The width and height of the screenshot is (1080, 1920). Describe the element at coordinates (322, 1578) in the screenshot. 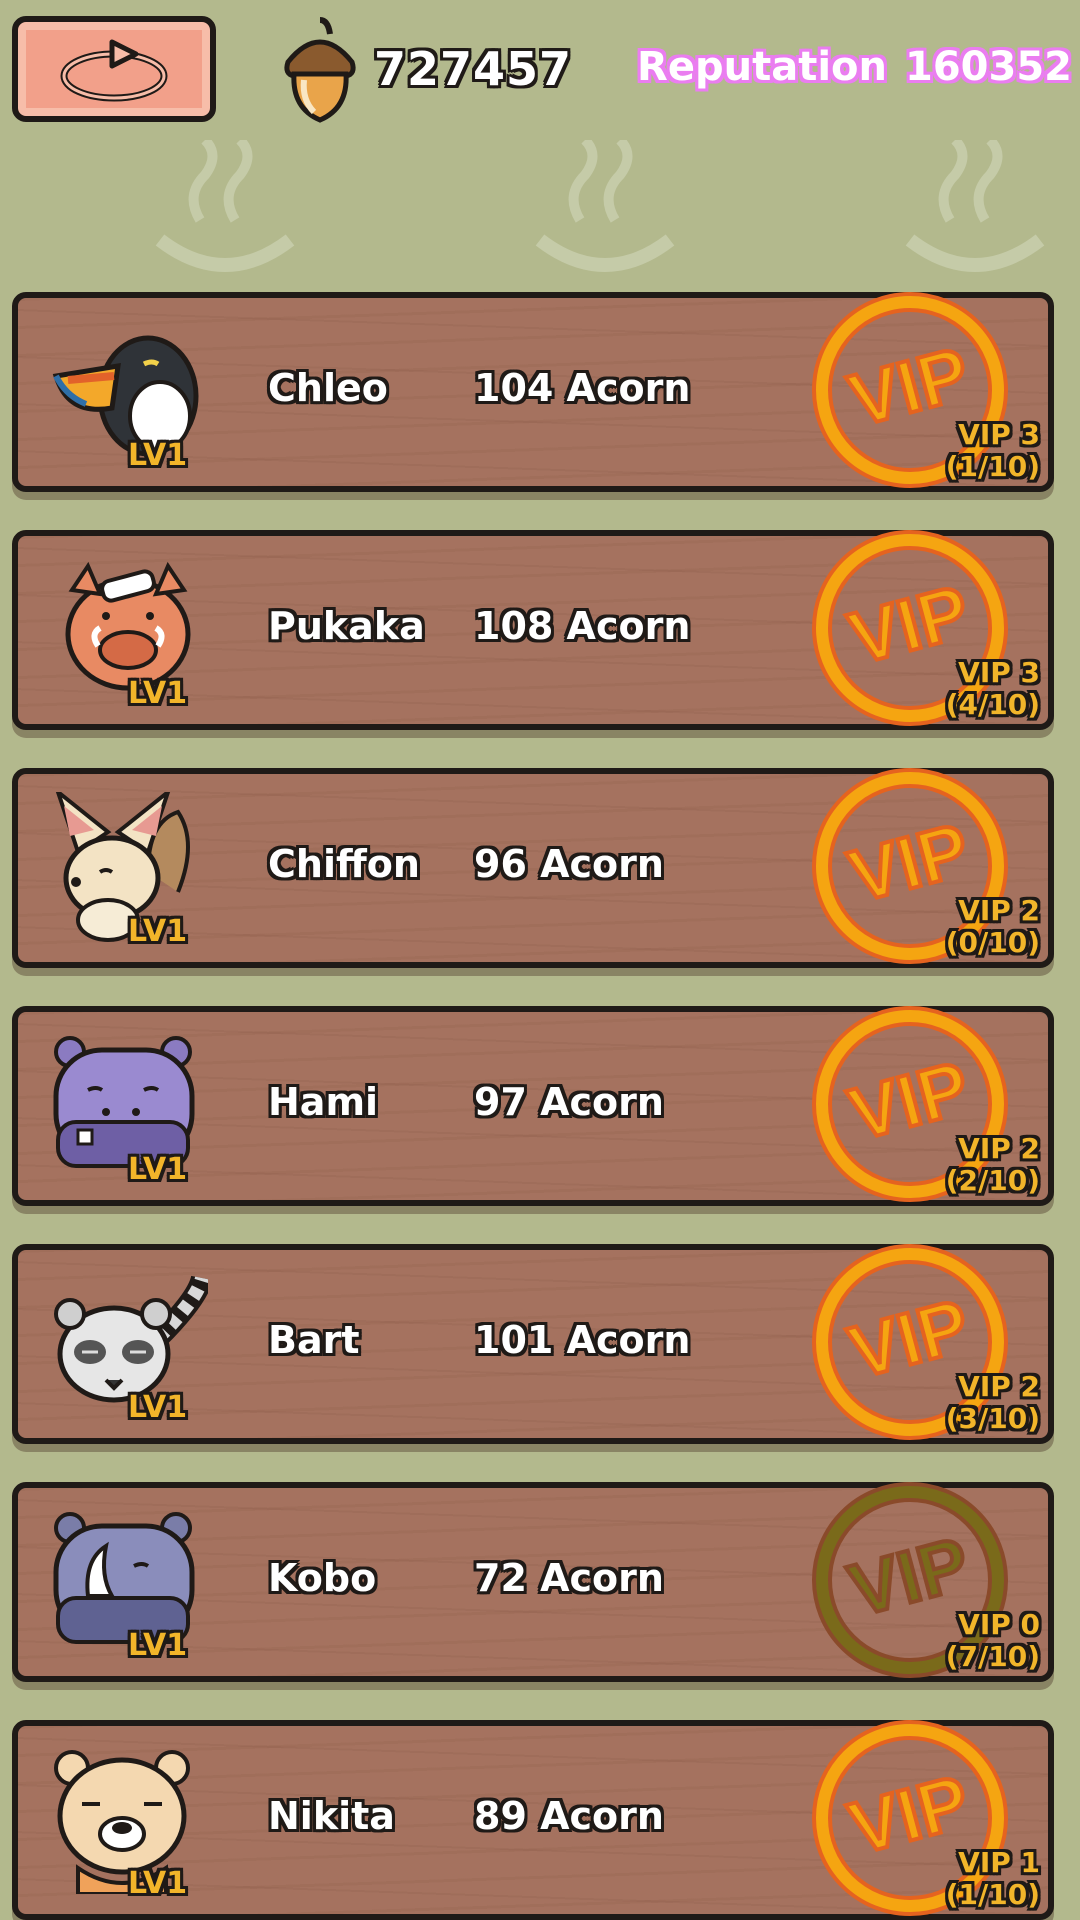

I see `guest-name: Kobo` at that location.